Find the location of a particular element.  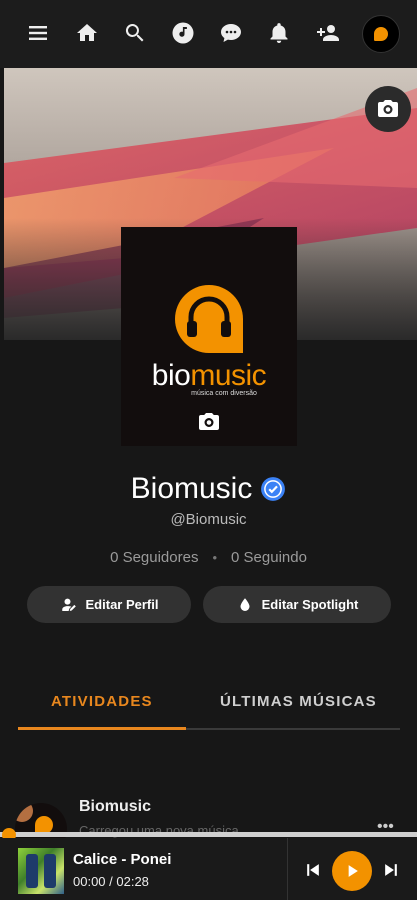

previous-button is located at coordinates (313, 870).